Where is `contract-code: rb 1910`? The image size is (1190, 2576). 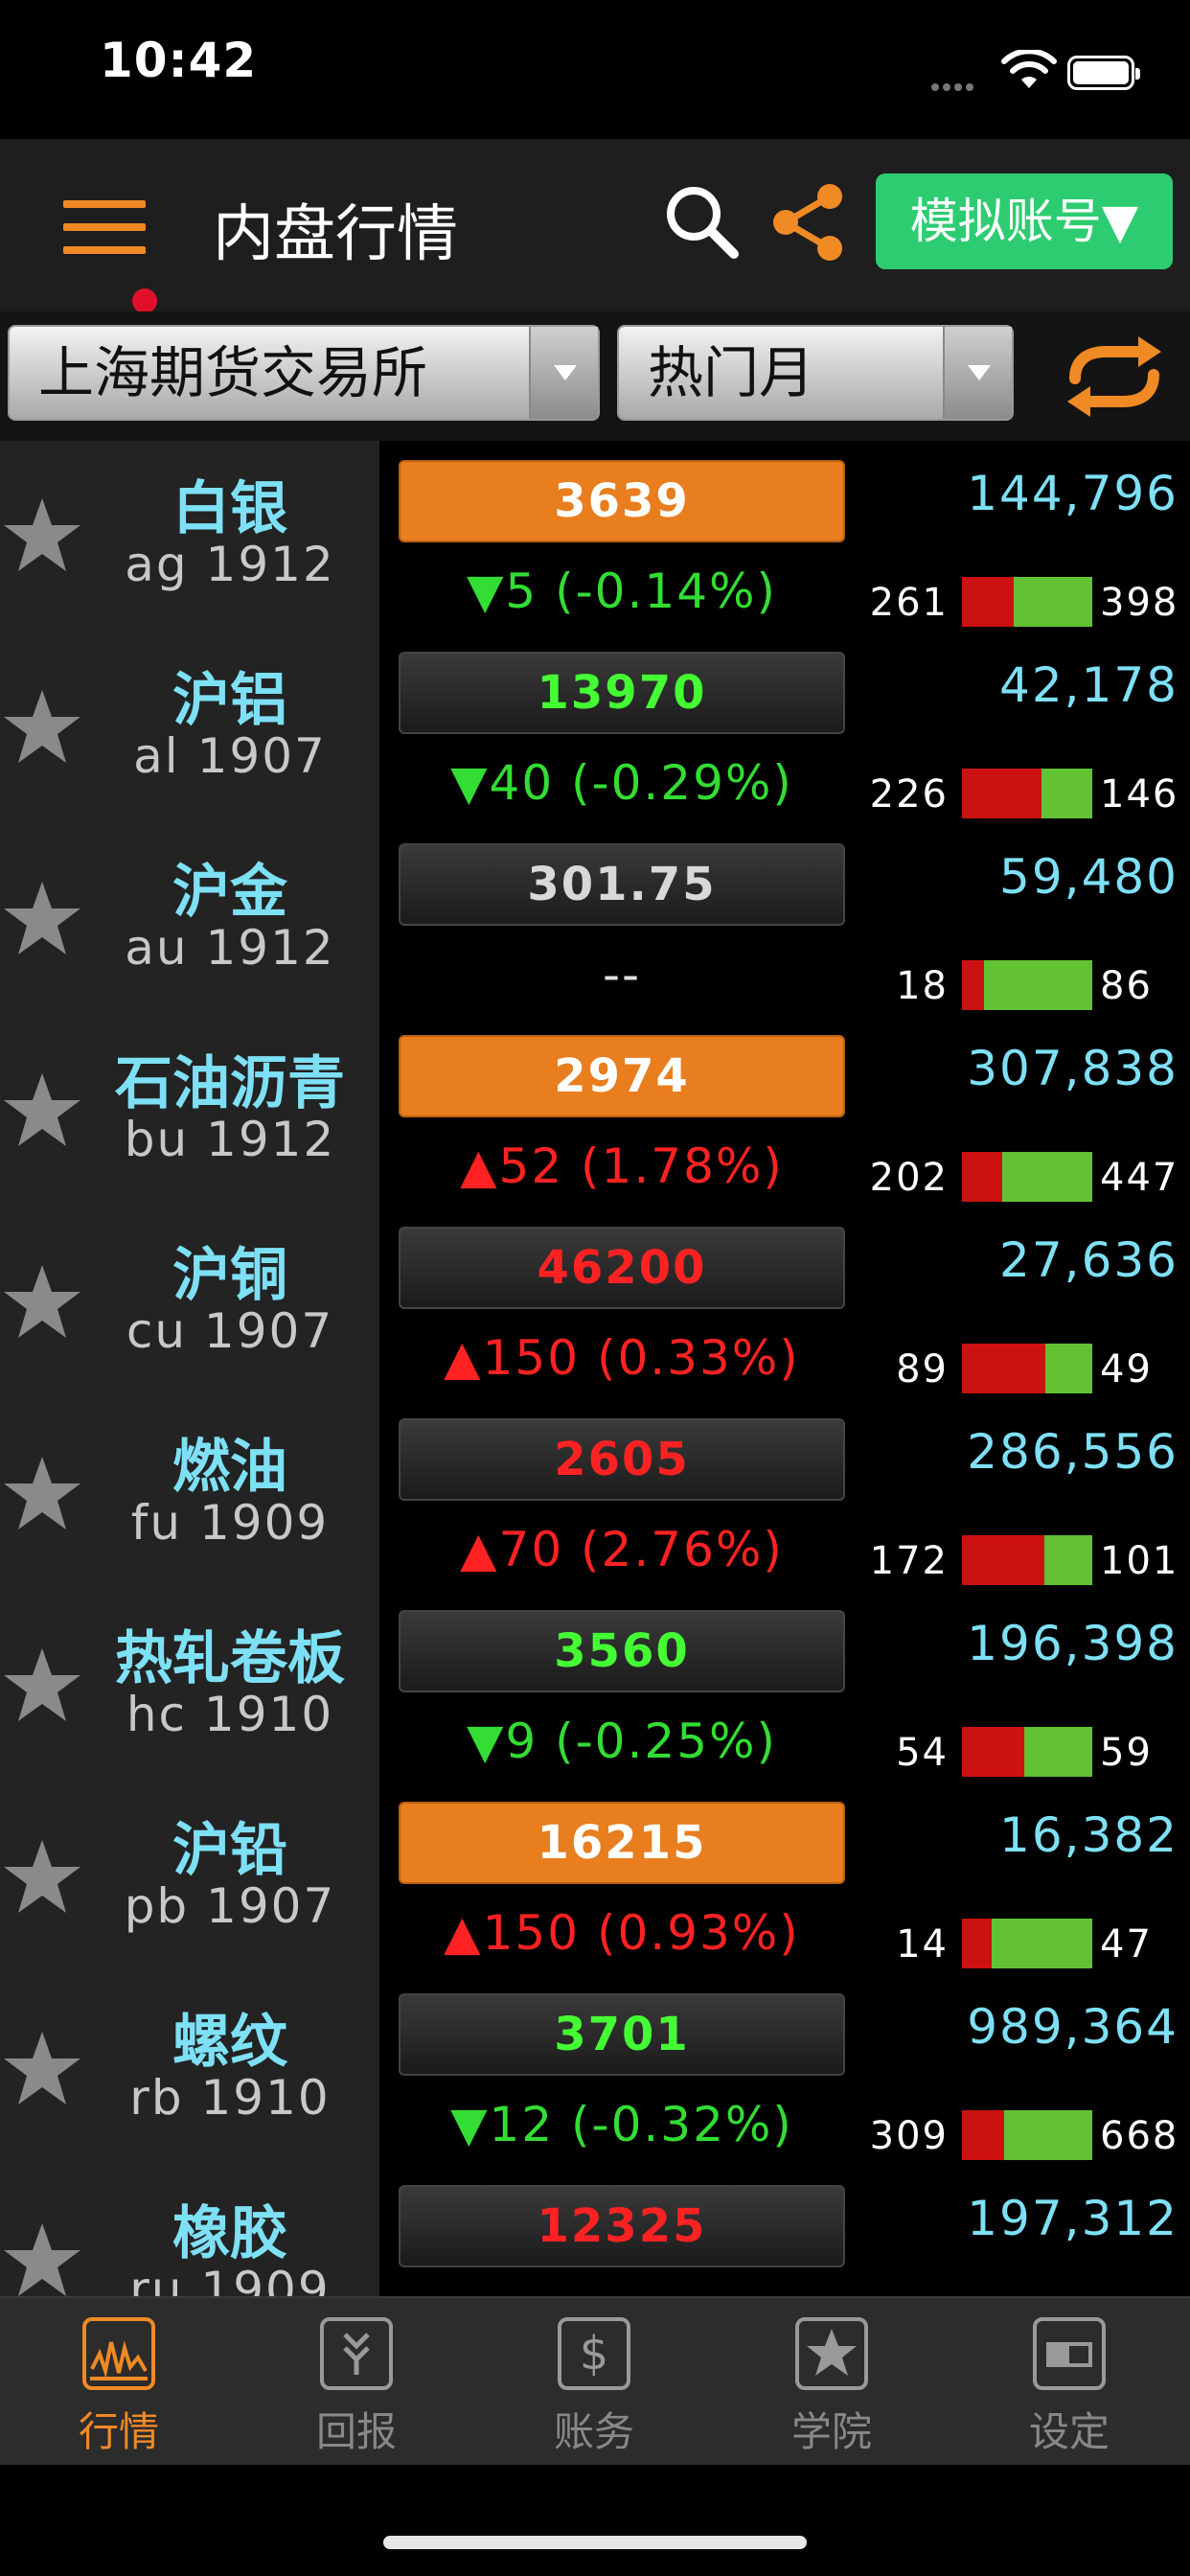
contract-code: rb 1910 is located at coordinates (230, 2098).